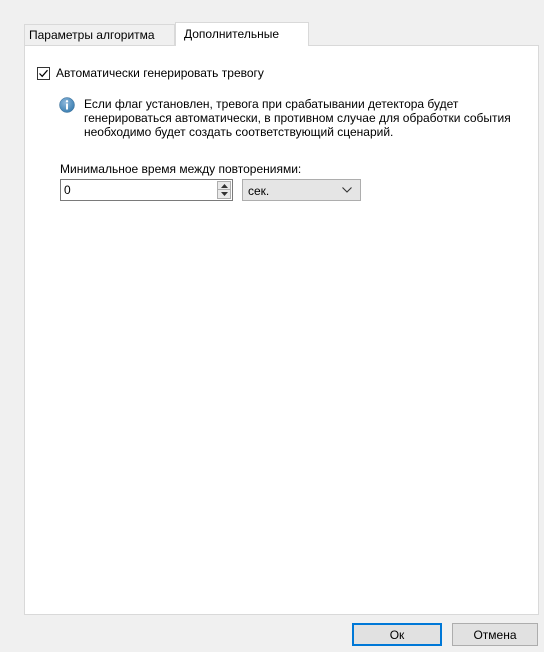 Image resolution: width=544 pixels, height=652 pixels. I want to click on ok-button: Ок, so click(397, 634).